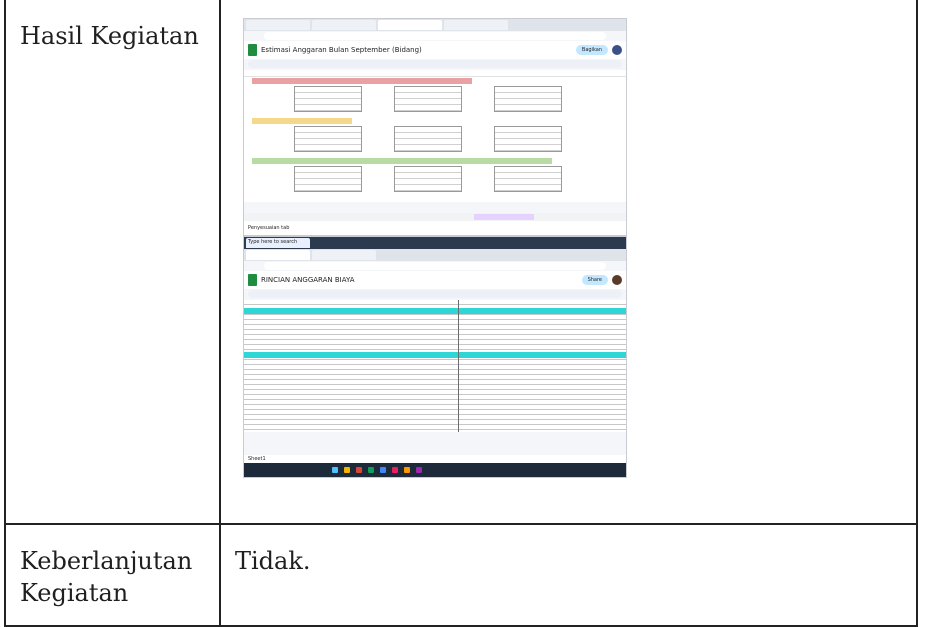 This screenshot has width=935, height=627. I want to click on windows-taskbar, so click(435, 470).